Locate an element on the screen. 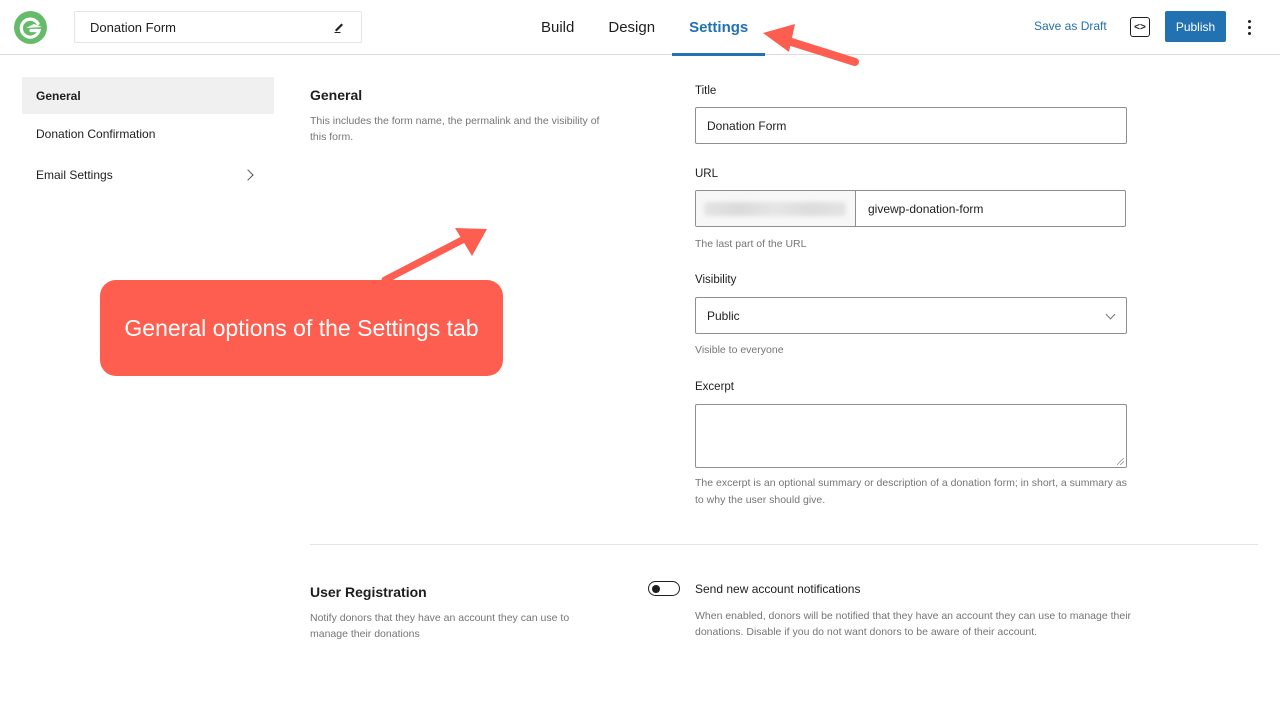 Image resolution: width=1280 pixels, height=701 pixels. account-notifications-label: Send new account notifications is located at coordinates (778, 589).